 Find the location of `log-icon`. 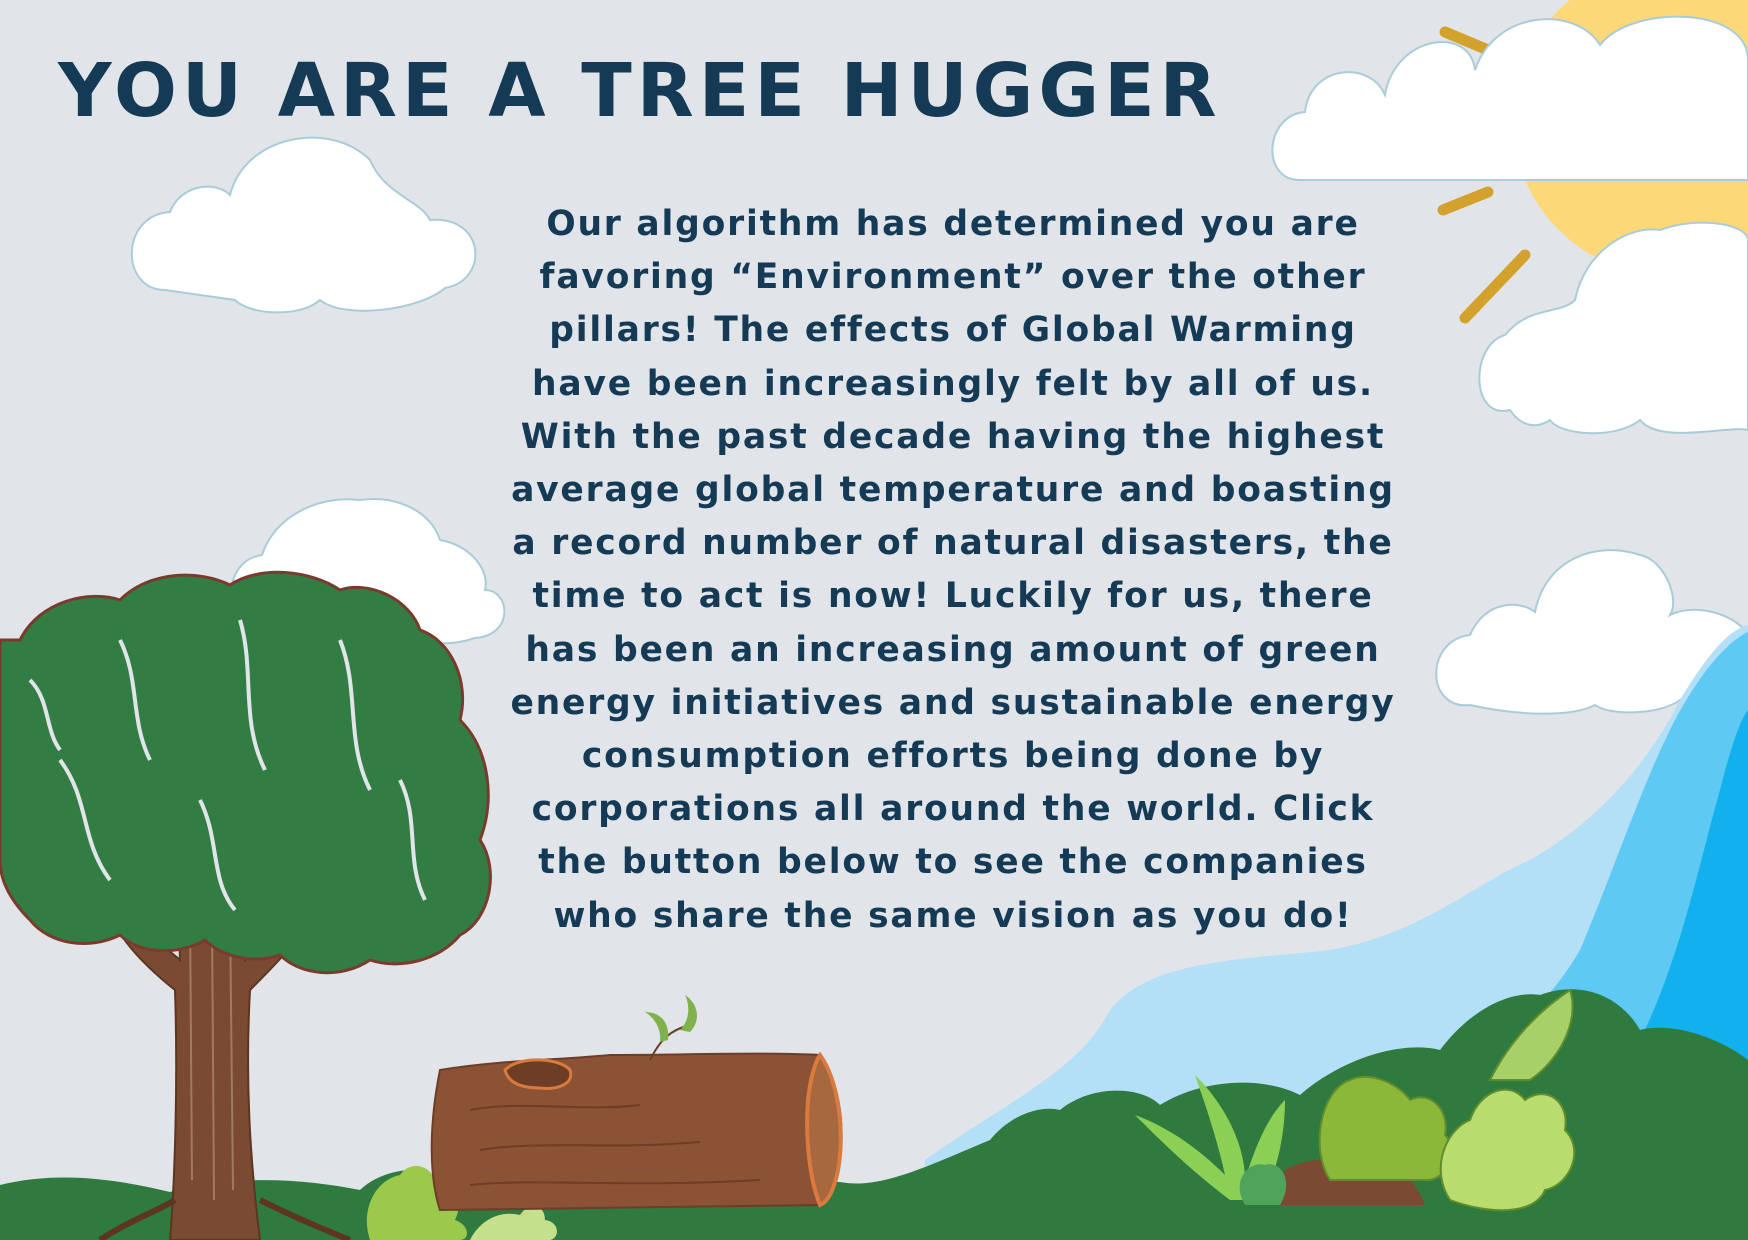

log-icon is located at coordinates (636, 1103).